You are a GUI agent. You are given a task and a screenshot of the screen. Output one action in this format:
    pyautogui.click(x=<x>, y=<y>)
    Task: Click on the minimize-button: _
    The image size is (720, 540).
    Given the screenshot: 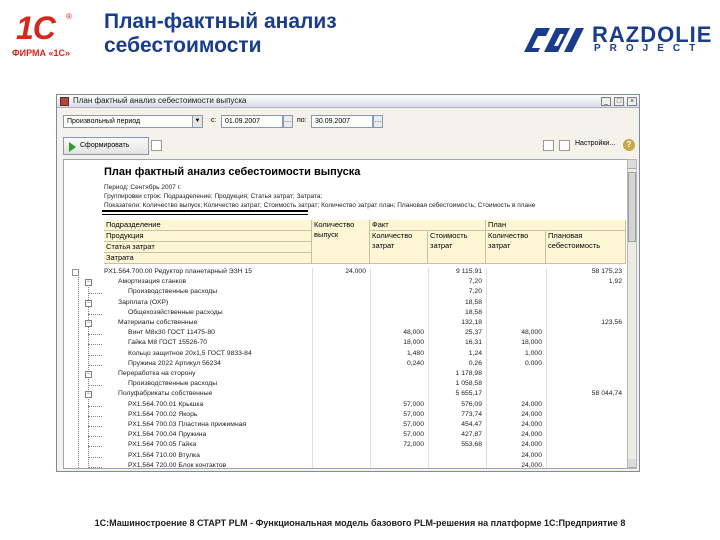 What is the action you would take?
    pyautogui.click(x=606, y=101)
    